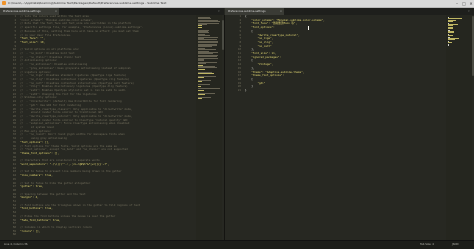 The height and width of the screenshot is (249, 474). I want to click on minimize-button: –, so click(457, 3).